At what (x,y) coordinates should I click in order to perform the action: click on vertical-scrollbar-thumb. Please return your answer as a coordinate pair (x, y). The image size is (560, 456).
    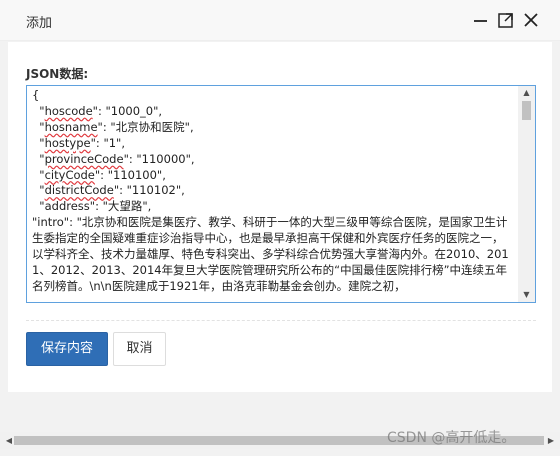
    Looking at the image, I should click on (526, 110).